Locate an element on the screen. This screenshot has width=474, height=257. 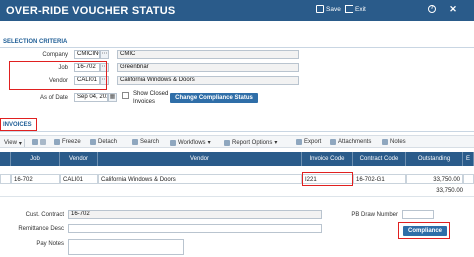
cell-invoice-code: I221 is located at coordinates (327, 179).